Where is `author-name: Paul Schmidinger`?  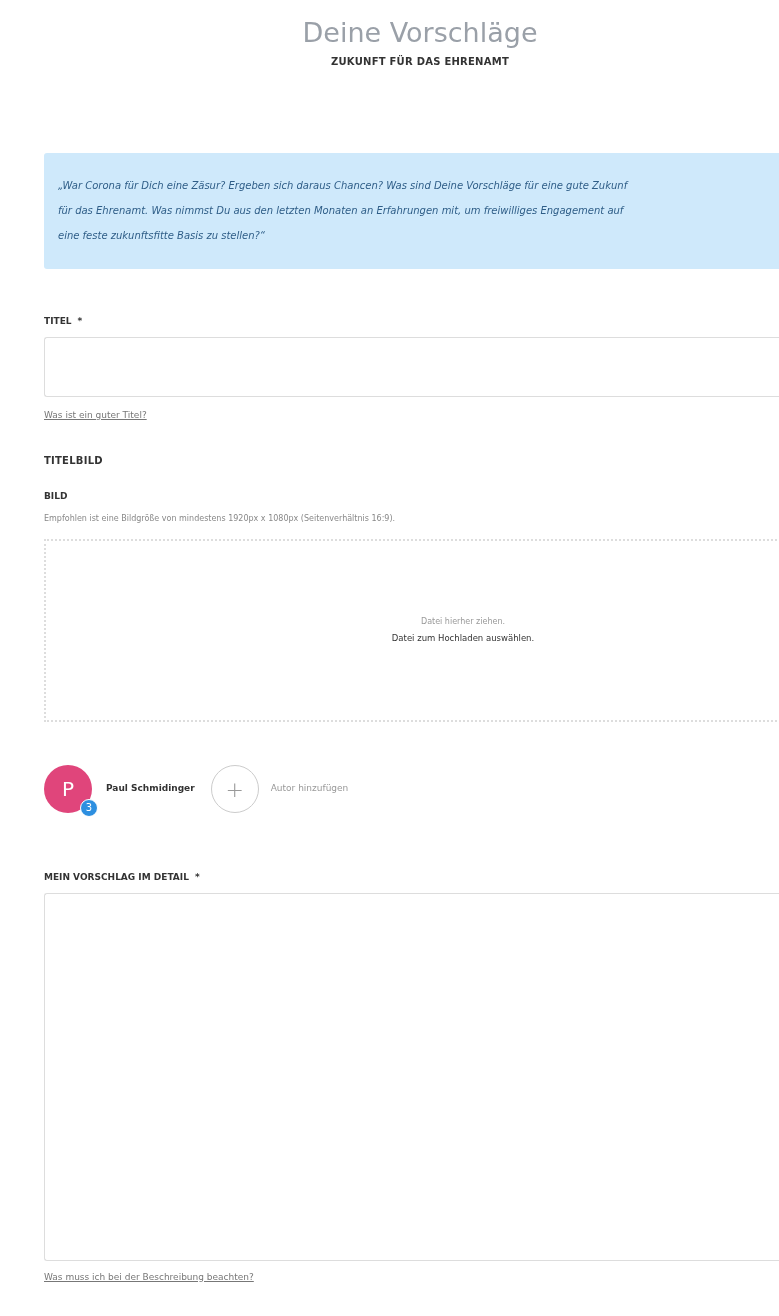
author-name: Paul Schmidinger is located at coordinates (150, 789).